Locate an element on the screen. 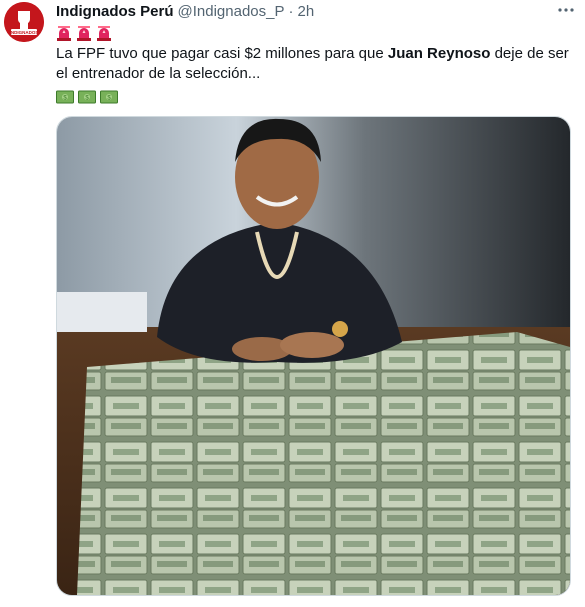 Image resolution: width=585 pixels, height=607 pixels. fist-logo-icon: INDIGNADOS is located at coordinates (24, 22).